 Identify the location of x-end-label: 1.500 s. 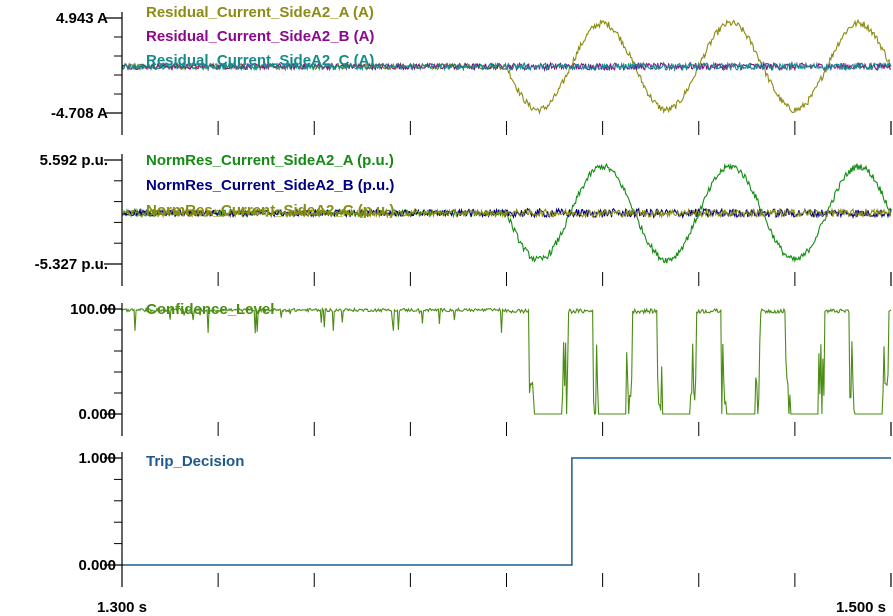
(861, 607).